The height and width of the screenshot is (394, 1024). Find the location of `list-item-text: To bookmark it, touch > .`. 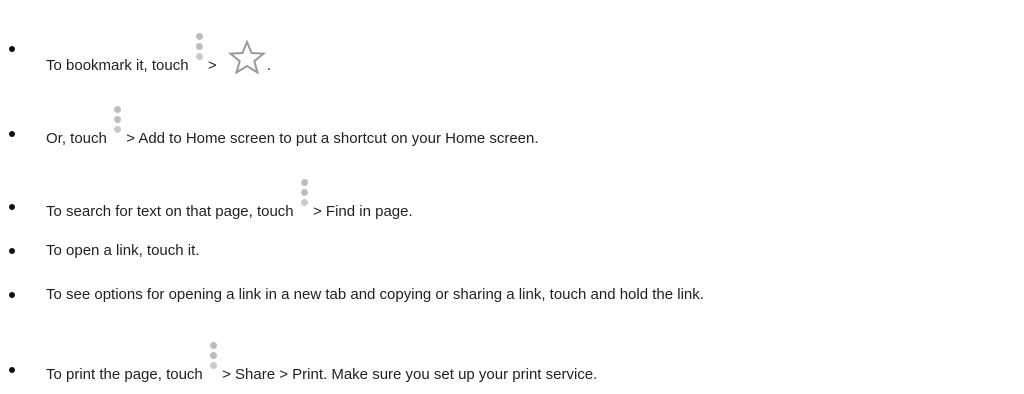

list-item-text: To bookmark it, touch > . is located at coordinates (158, 54).